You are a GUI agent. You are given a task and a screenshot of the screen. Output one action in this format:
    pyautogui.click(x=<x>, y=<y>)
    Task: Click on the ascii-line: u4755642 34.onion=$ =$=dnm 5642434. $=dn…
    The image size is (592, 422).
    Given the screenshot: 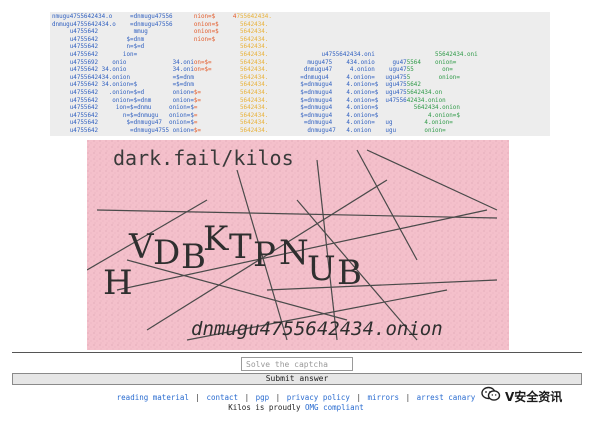 What is the action you would take?
    pyautogui.click(x=236, y=85)
    